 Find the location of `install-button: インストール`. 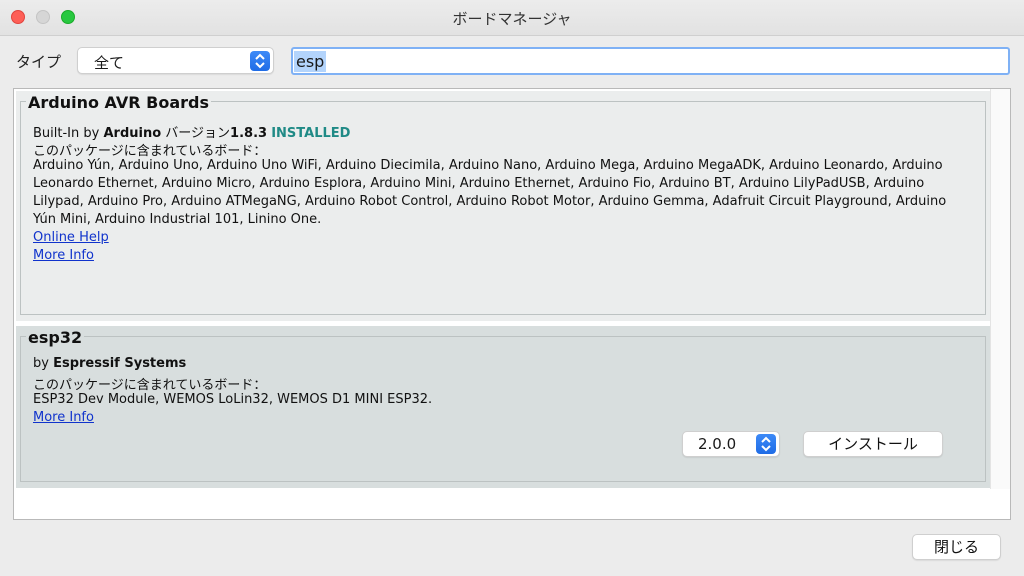

install-button: インストール is located at coordinates (873, 444).